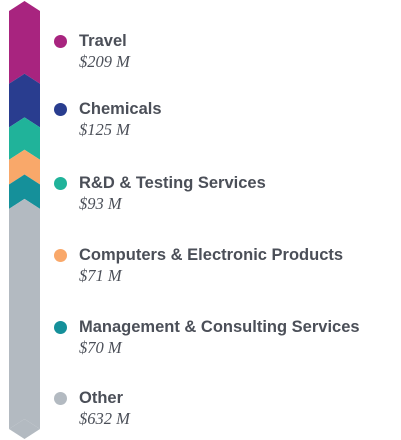 This screenshot has width=401, height=440. I want to click on legend-item-management-consulting: Management & Consulting Services $70 M, so click(207, 337).